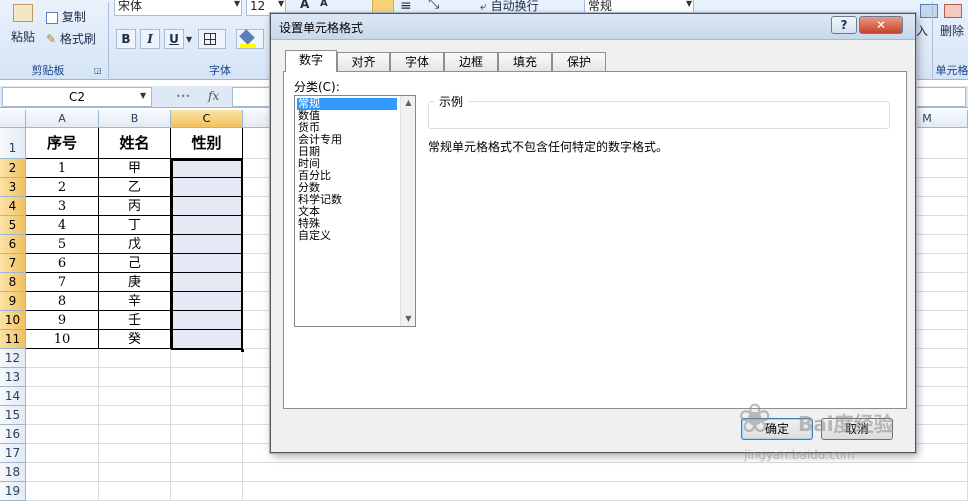 The image size is (968, 502). Describe the element at coordinates (135, 206) in the screenshot. I see `grid-cell: 丙` at that location.